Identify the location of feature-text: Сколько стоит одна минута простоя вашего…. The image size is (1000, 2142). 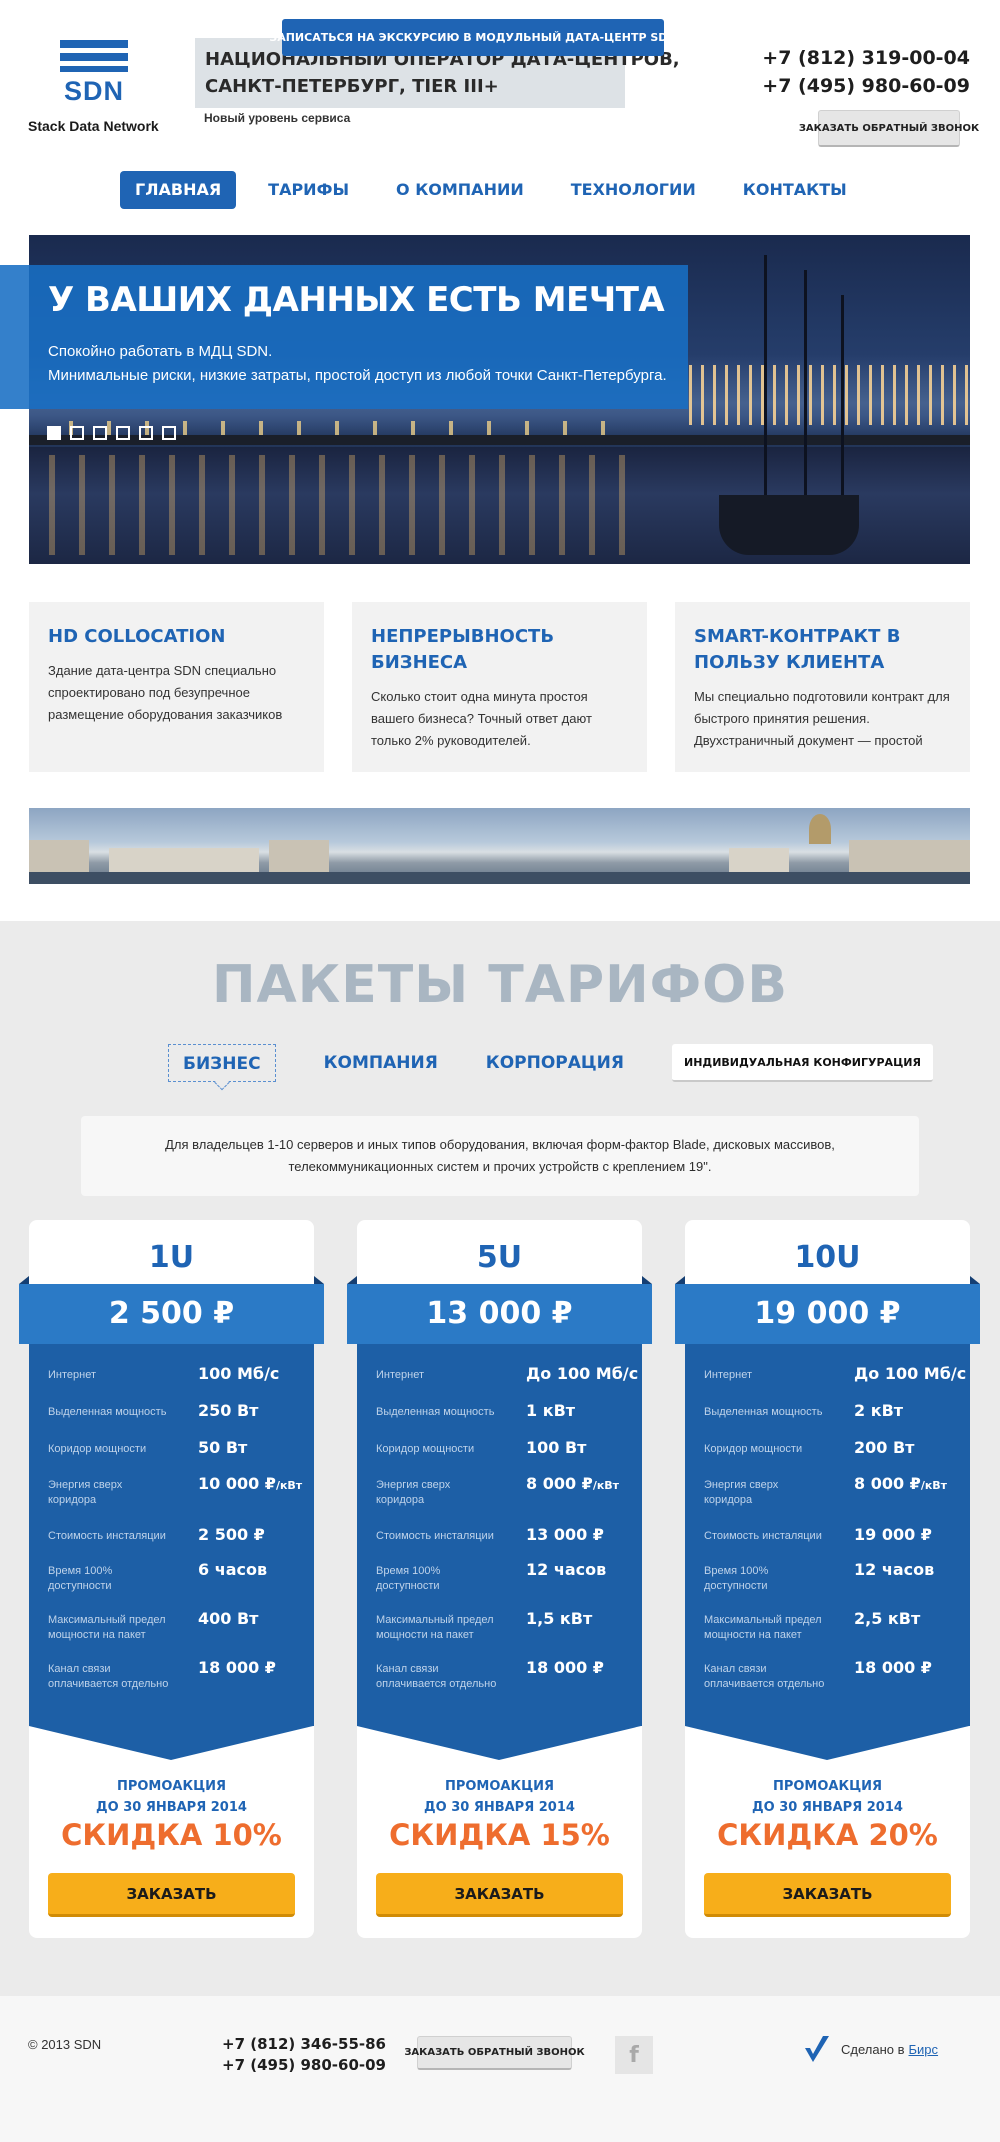
(481, 718).